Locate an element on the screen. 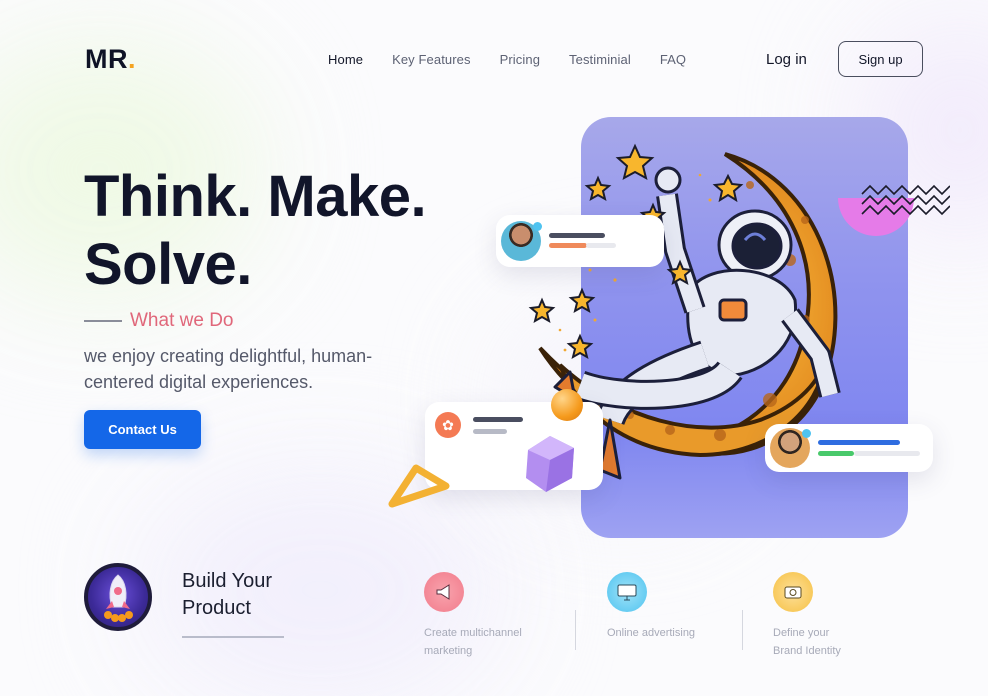  megaphone-icon-glyph is located at coordinates (443, 592).